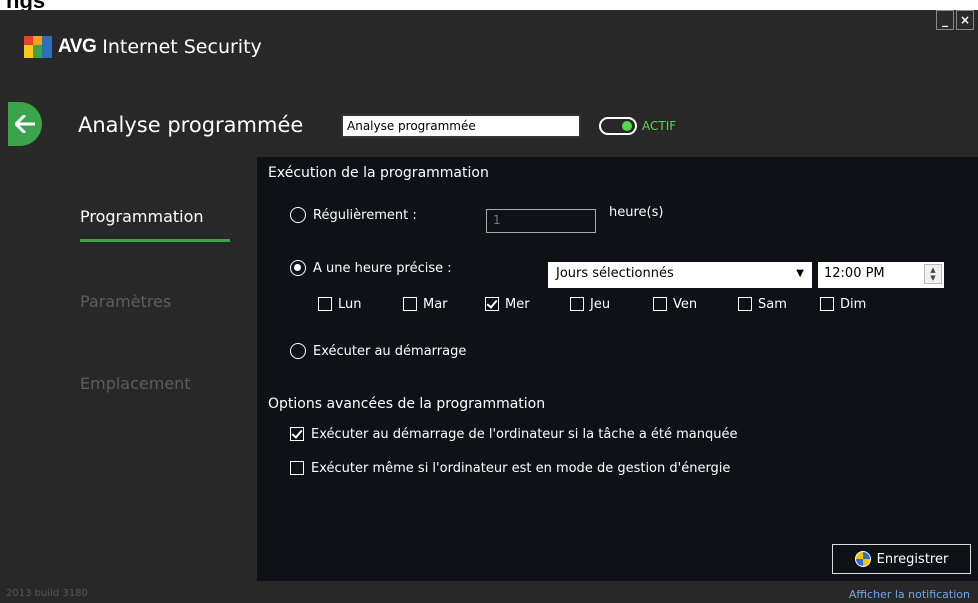 The image size is (978, 603). What do you see at coordinates (618, 126) in the screenshot?
I see `active-toggle` at bounding box center [618, 126].